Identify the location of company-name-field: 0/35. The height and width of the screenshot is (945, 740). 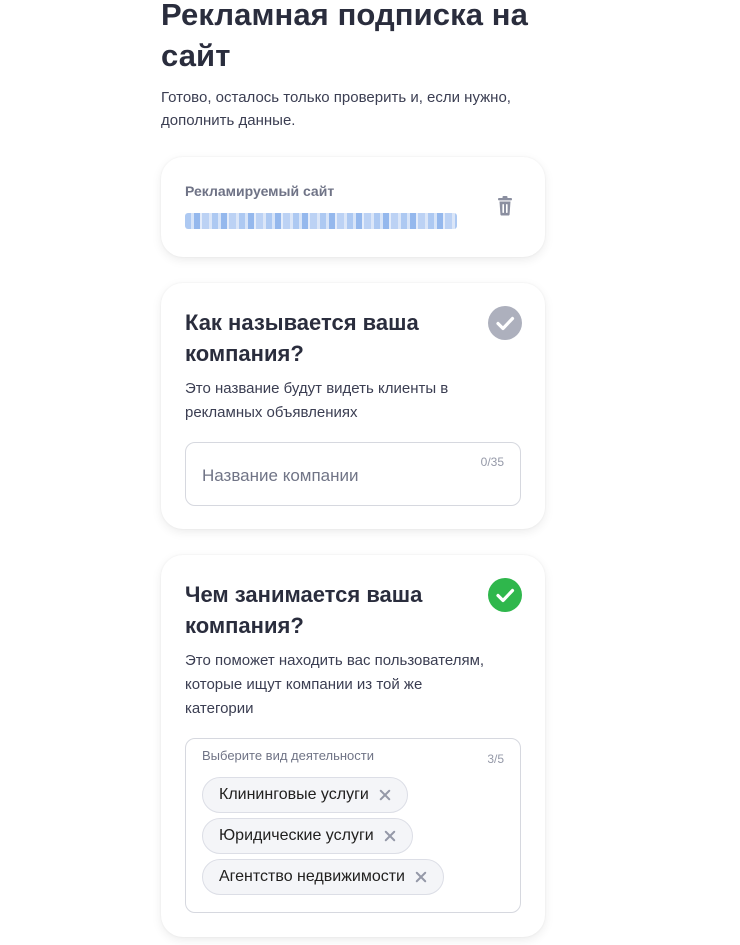
(353, 474).